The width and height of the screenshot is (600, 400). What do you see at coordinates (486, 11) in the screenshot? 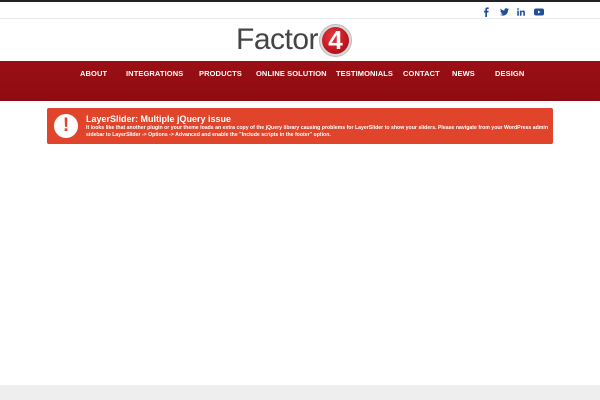
I see `facebook-icon` at bounding box center [486, 11].